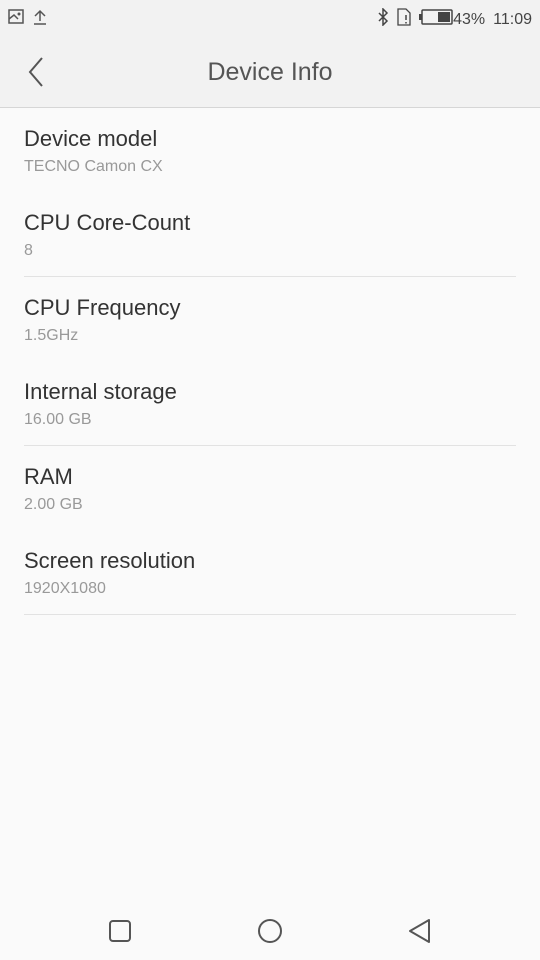 Image resolution: width=540 pixels, height=960 pixels. What do you see at coordinates (102, 307) in the screenshot?
I see `item-label: CPU Frequency` at bounding box center [102, 307].